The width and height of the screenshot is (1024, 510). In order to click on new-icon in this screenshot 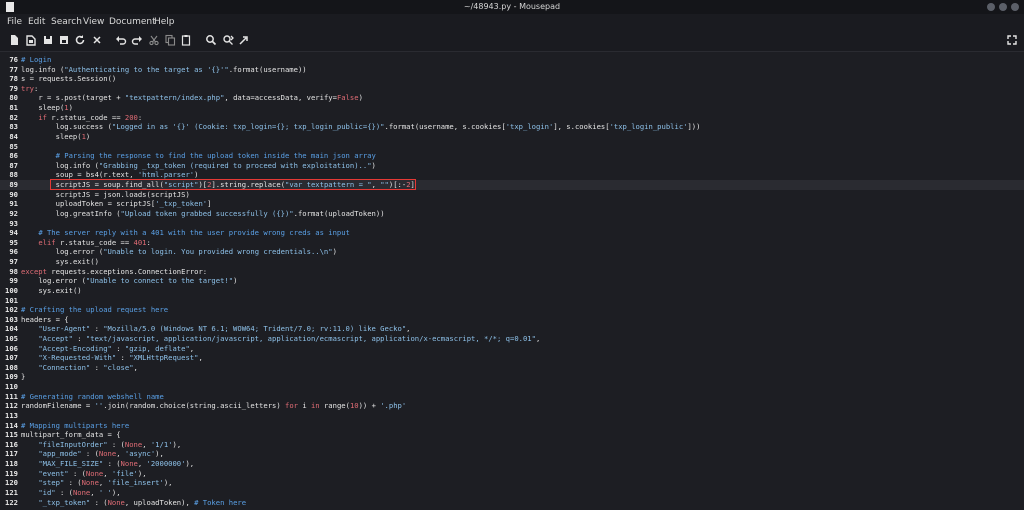, I will do `click(14, 40)`.